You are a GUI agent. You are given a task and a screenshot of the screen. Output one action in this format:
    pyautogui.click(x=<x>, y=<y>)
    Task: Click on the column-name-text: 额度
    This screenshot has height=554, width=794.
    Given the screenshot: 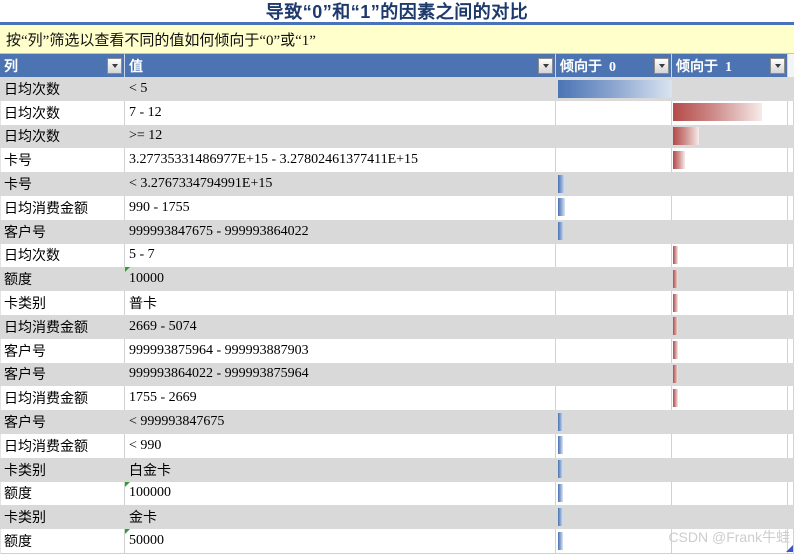 What is the action you would take?
    pyautogui.click(x=18, y=495)
    